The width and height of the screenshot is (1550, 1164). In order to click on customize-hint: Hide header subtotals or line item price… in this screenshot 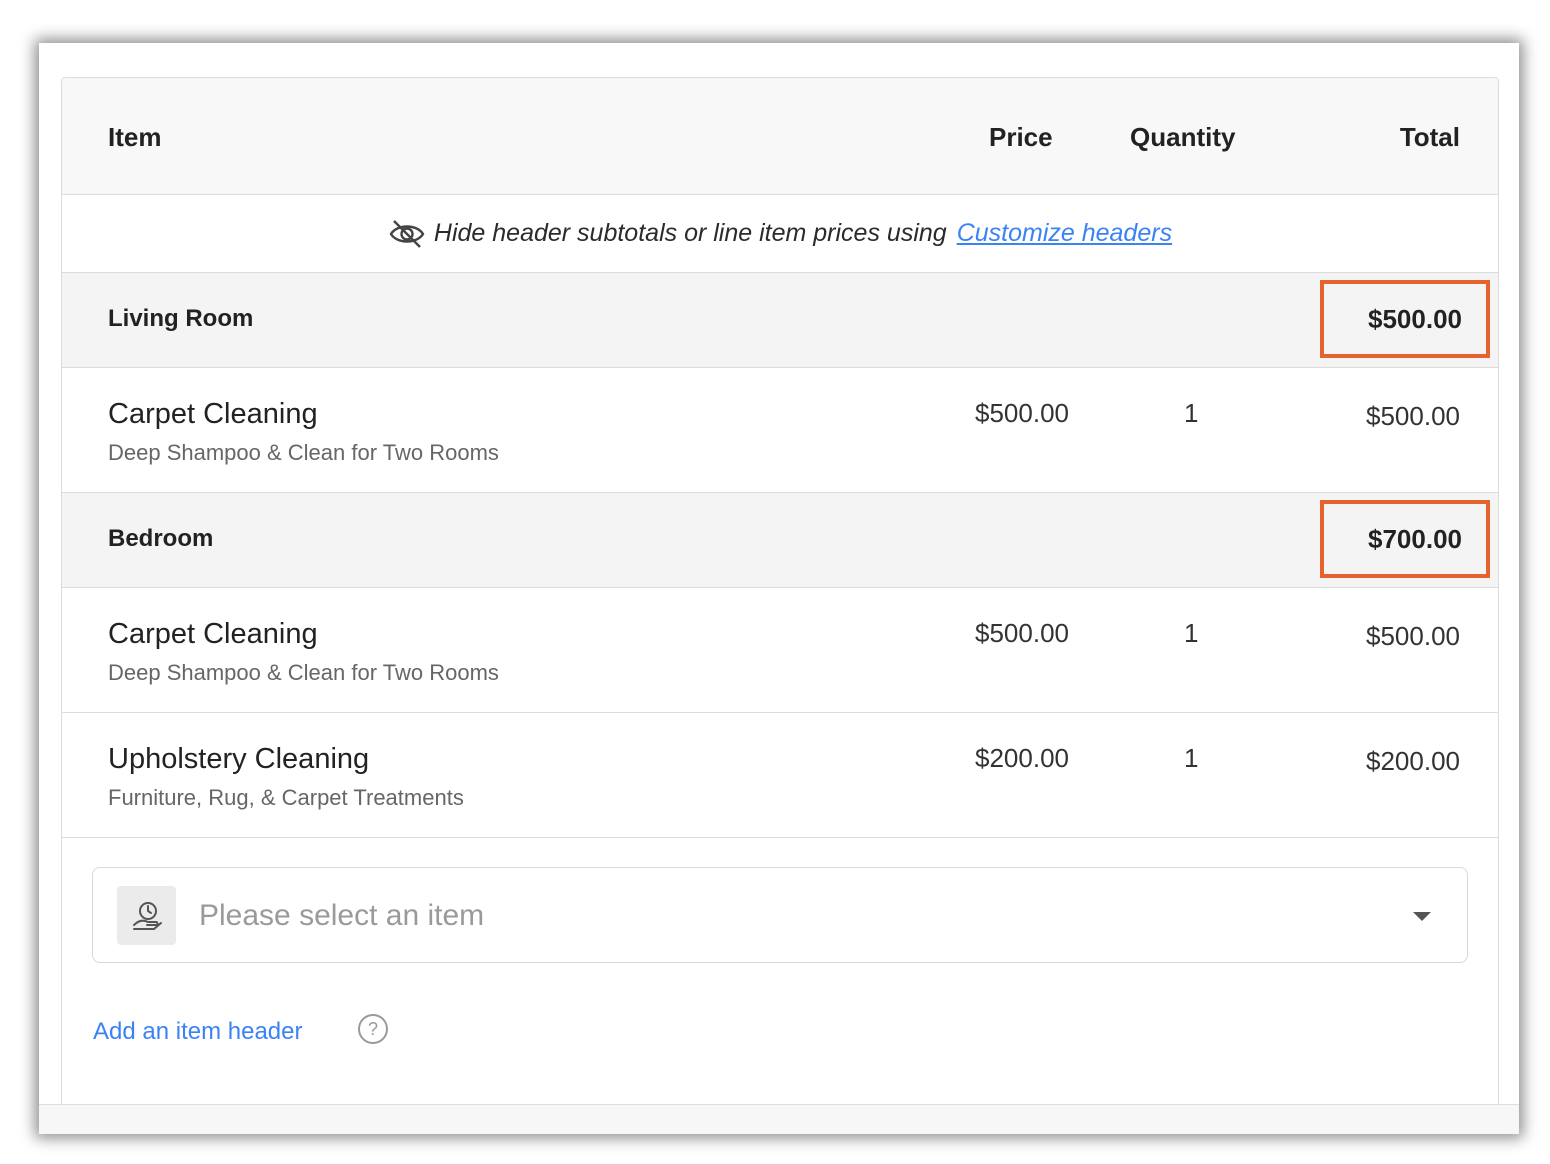, I will do `click(780, 234)`.